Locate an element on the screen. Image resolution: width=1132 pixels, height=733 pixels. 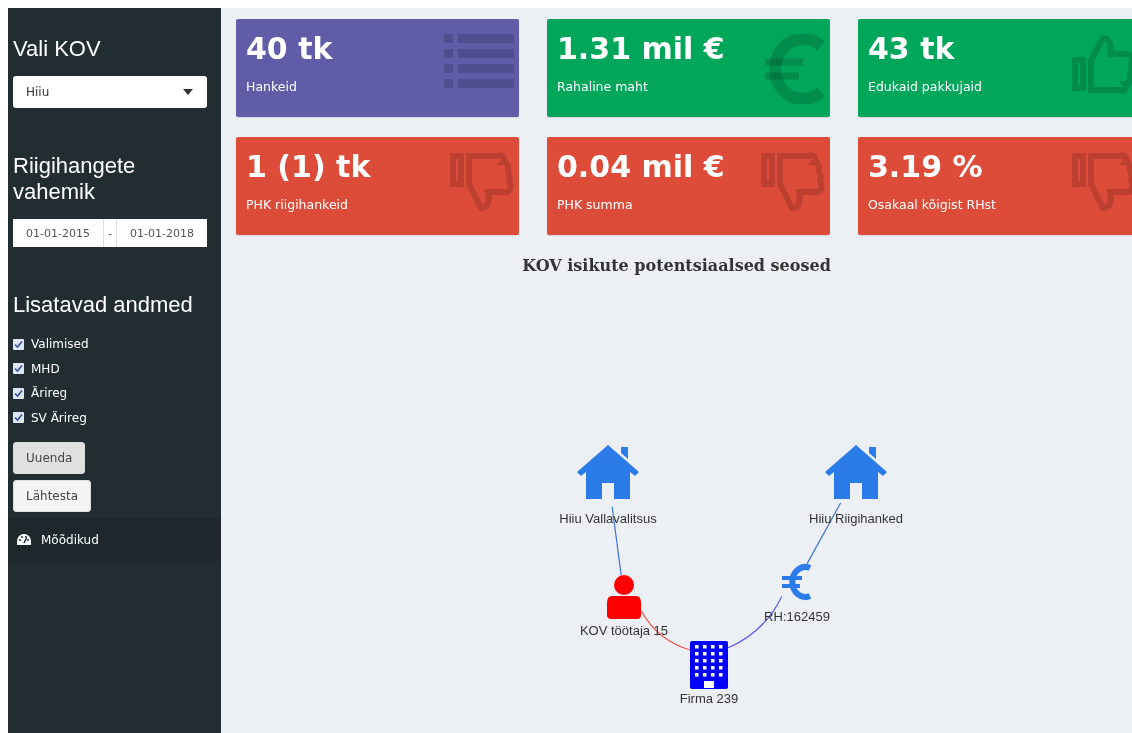
caret-icon is located at coordinates (188, 92).